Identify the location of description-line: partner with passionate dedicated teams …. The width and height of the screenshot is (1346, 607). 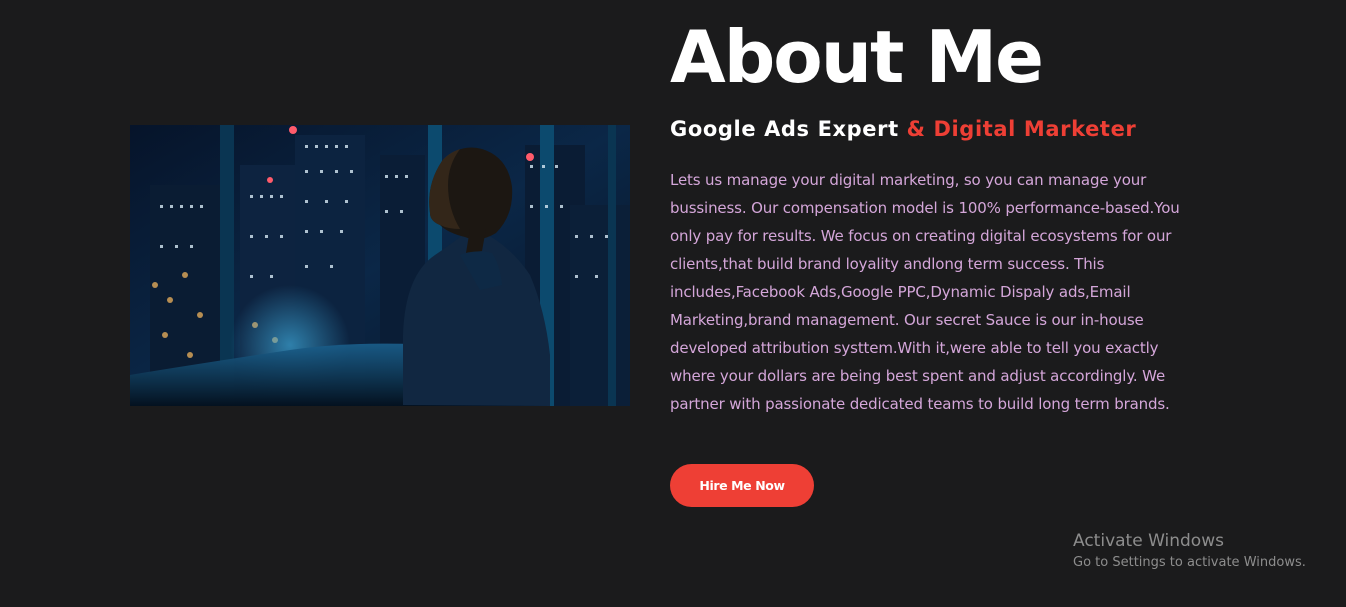
(920, 404).